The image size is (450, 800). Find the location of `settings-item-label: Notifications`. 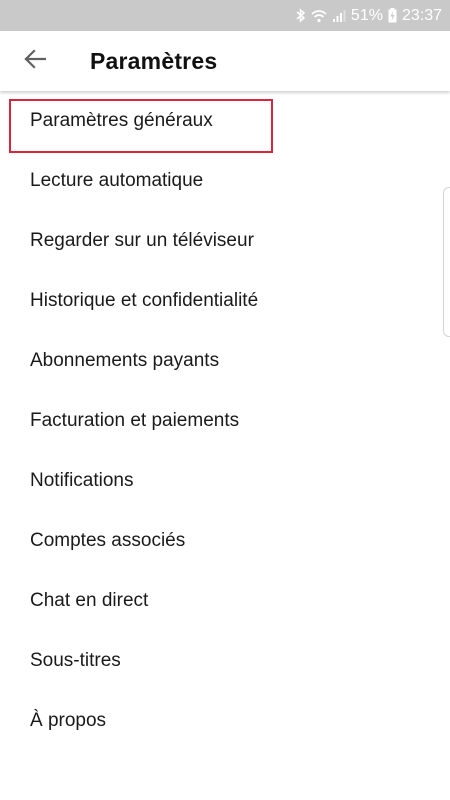

settings-item-label: Notifications is located at coordinates (82, 480).